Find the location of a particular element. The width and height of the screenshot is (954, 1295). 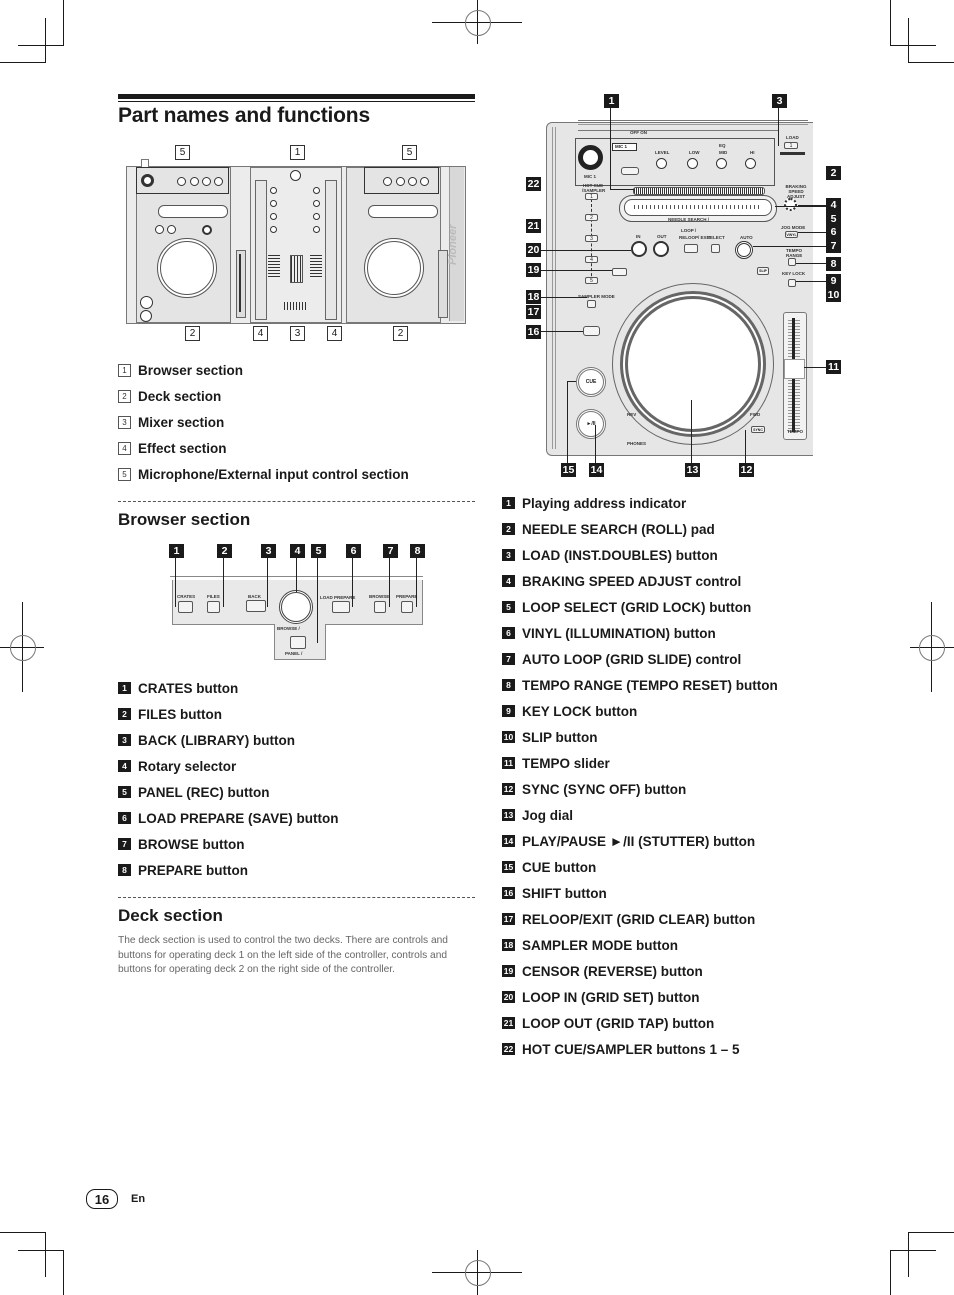

shift-label-bar is located at coordinates (792, 153).